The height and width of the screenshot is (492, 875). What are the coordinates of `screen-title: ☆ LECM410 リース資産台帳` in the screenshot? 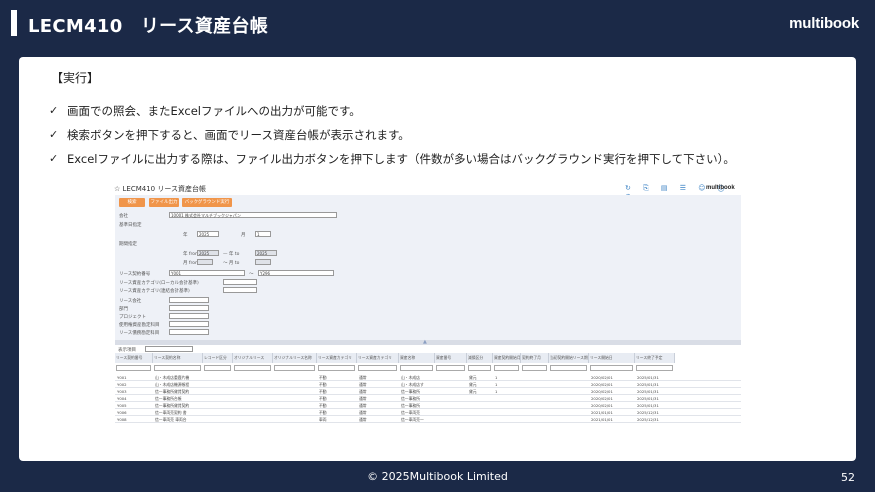 It's located at (160, 189).